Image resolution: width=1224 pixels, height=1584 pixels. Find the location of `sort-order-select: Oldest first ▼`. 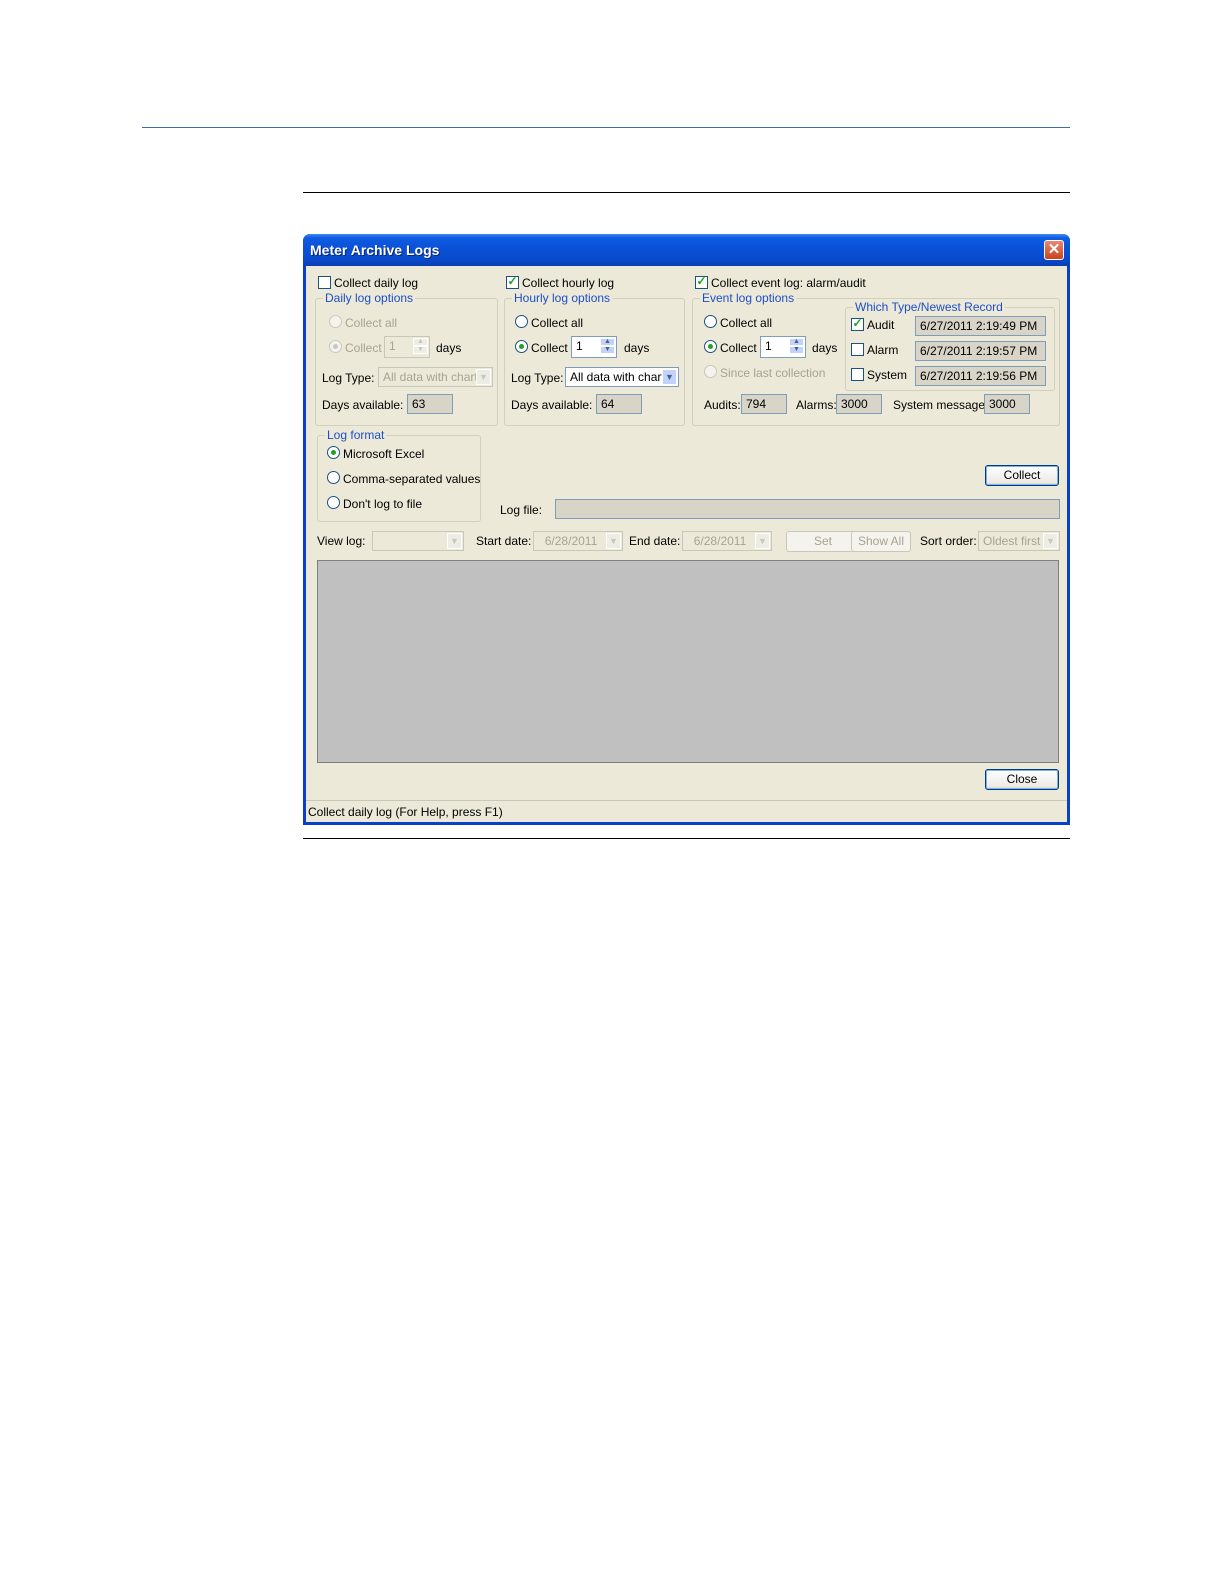

sort-order-select: Oldest first ▼ is located at coordinates (1019, 541).